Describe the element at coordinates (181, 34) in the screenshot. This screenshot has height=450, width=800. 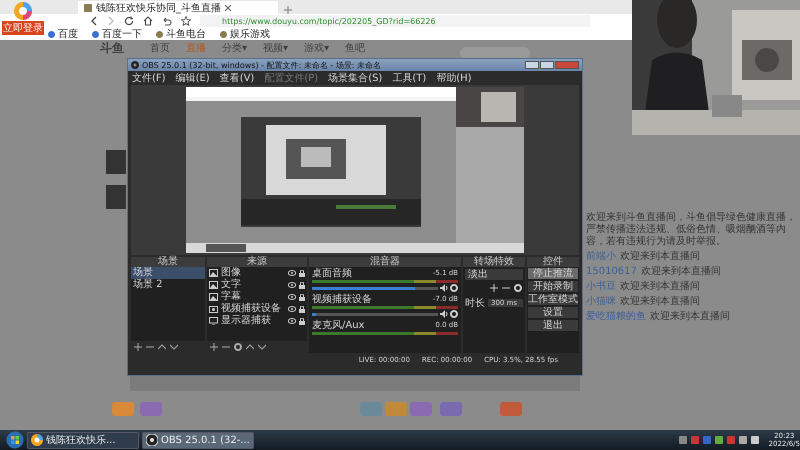
I see `bookmark-link: 斗鱼电台` at that location.